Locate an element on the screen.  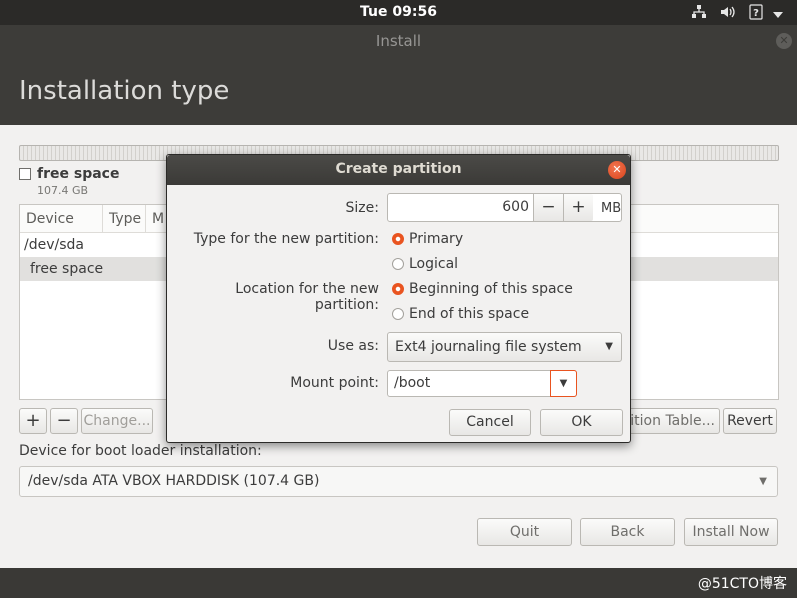
quit-button: Quit is located at coordinates (524, 532).